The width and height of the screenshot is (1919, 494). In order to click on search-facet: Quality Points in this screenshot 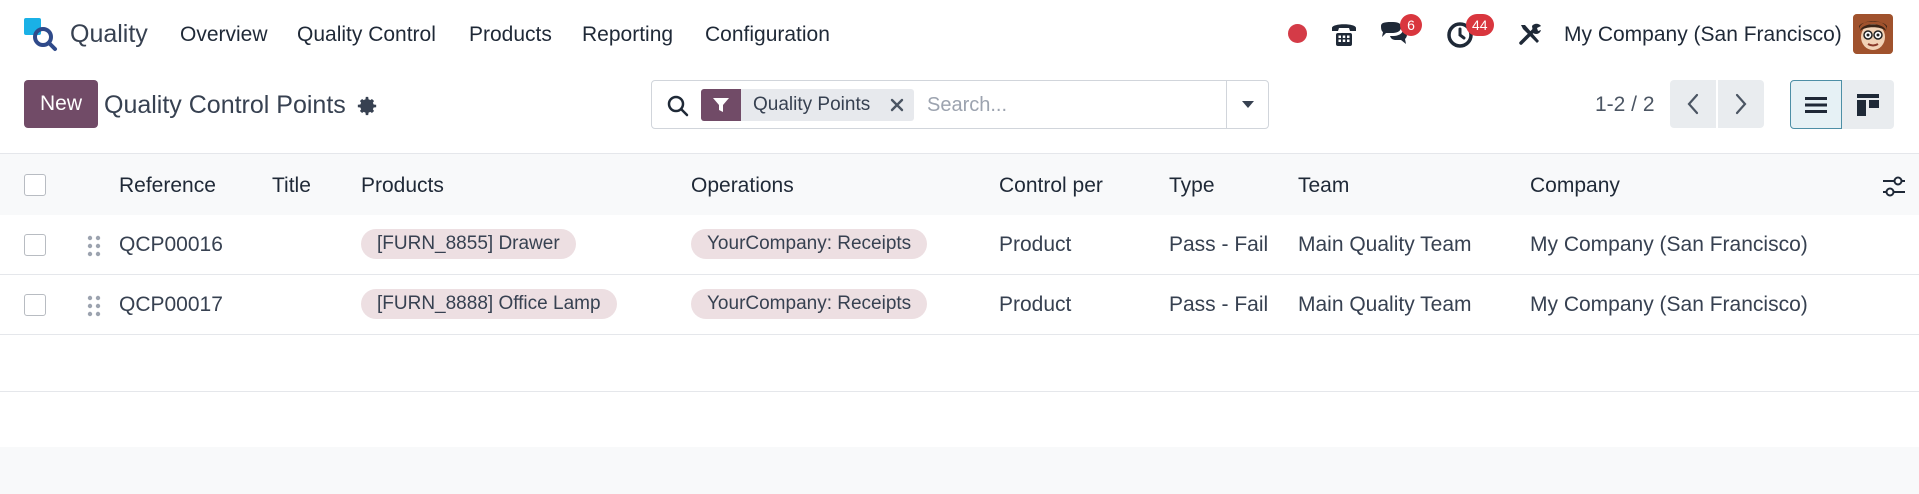, I will do `click(808, 105)`.